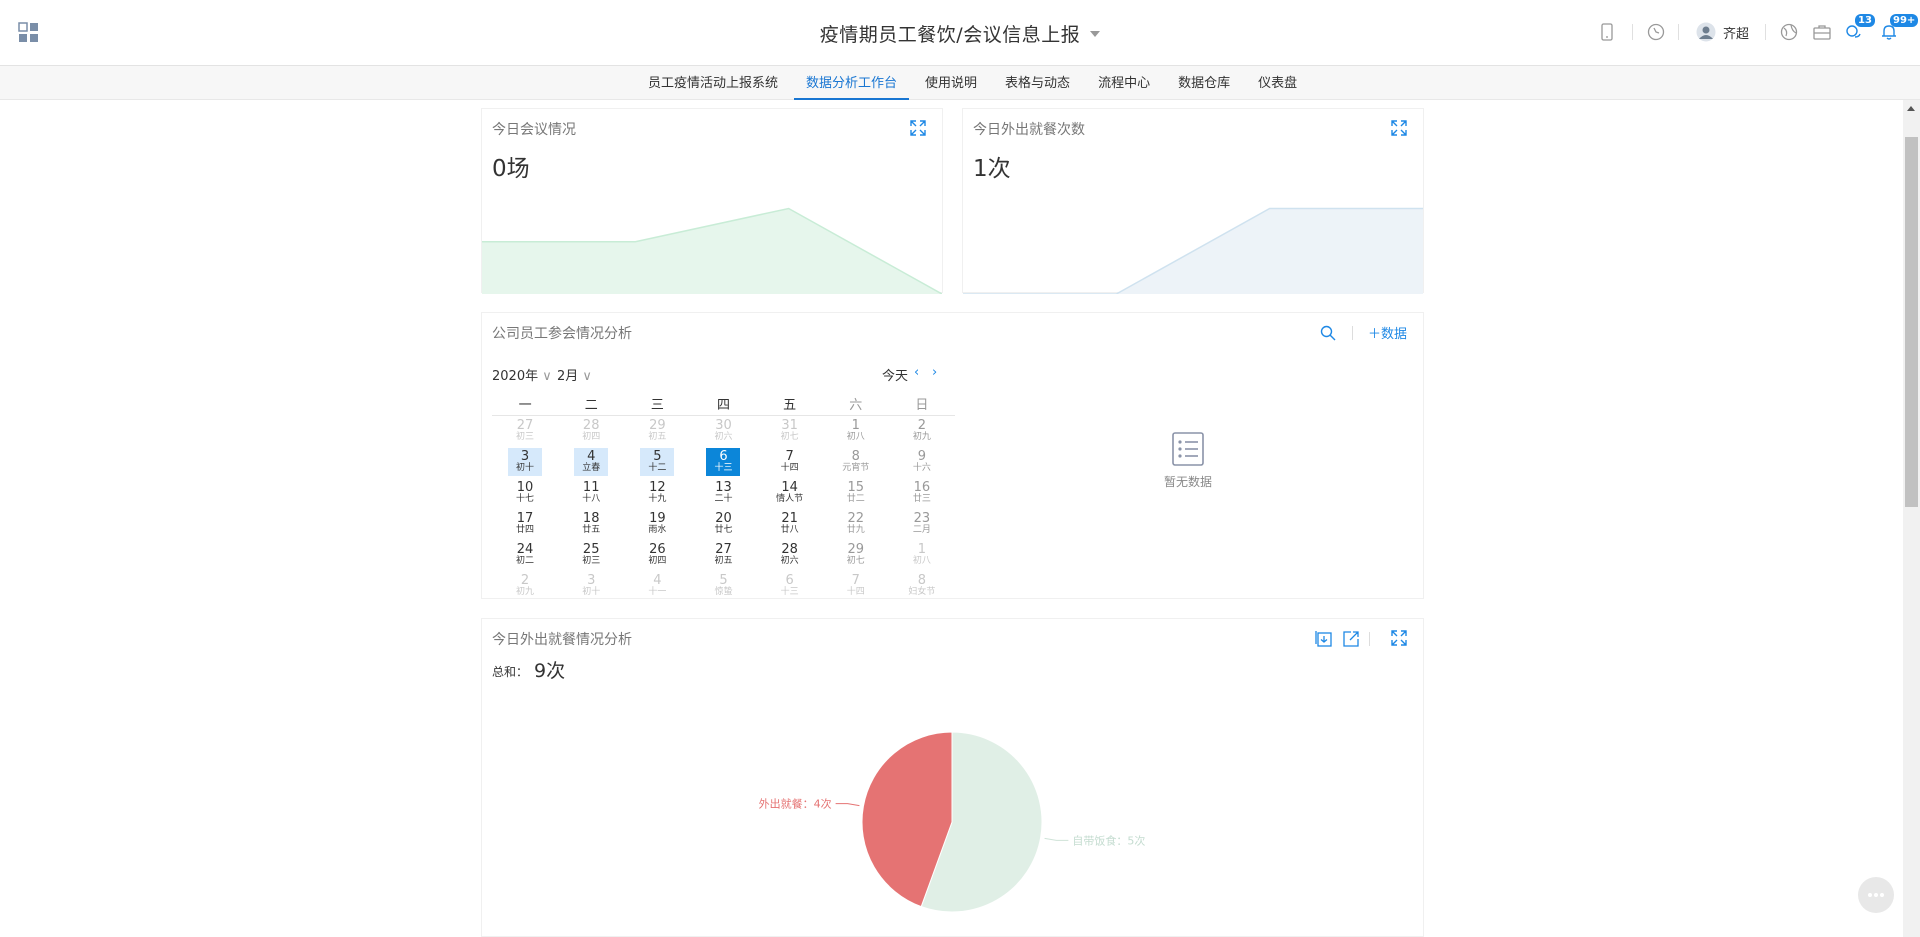 This screenshot has width=1920, height=937. What do you see at coordinates (1876, 895) in the screenshot?
I see `more-button` at bounding box center [1876, 895].